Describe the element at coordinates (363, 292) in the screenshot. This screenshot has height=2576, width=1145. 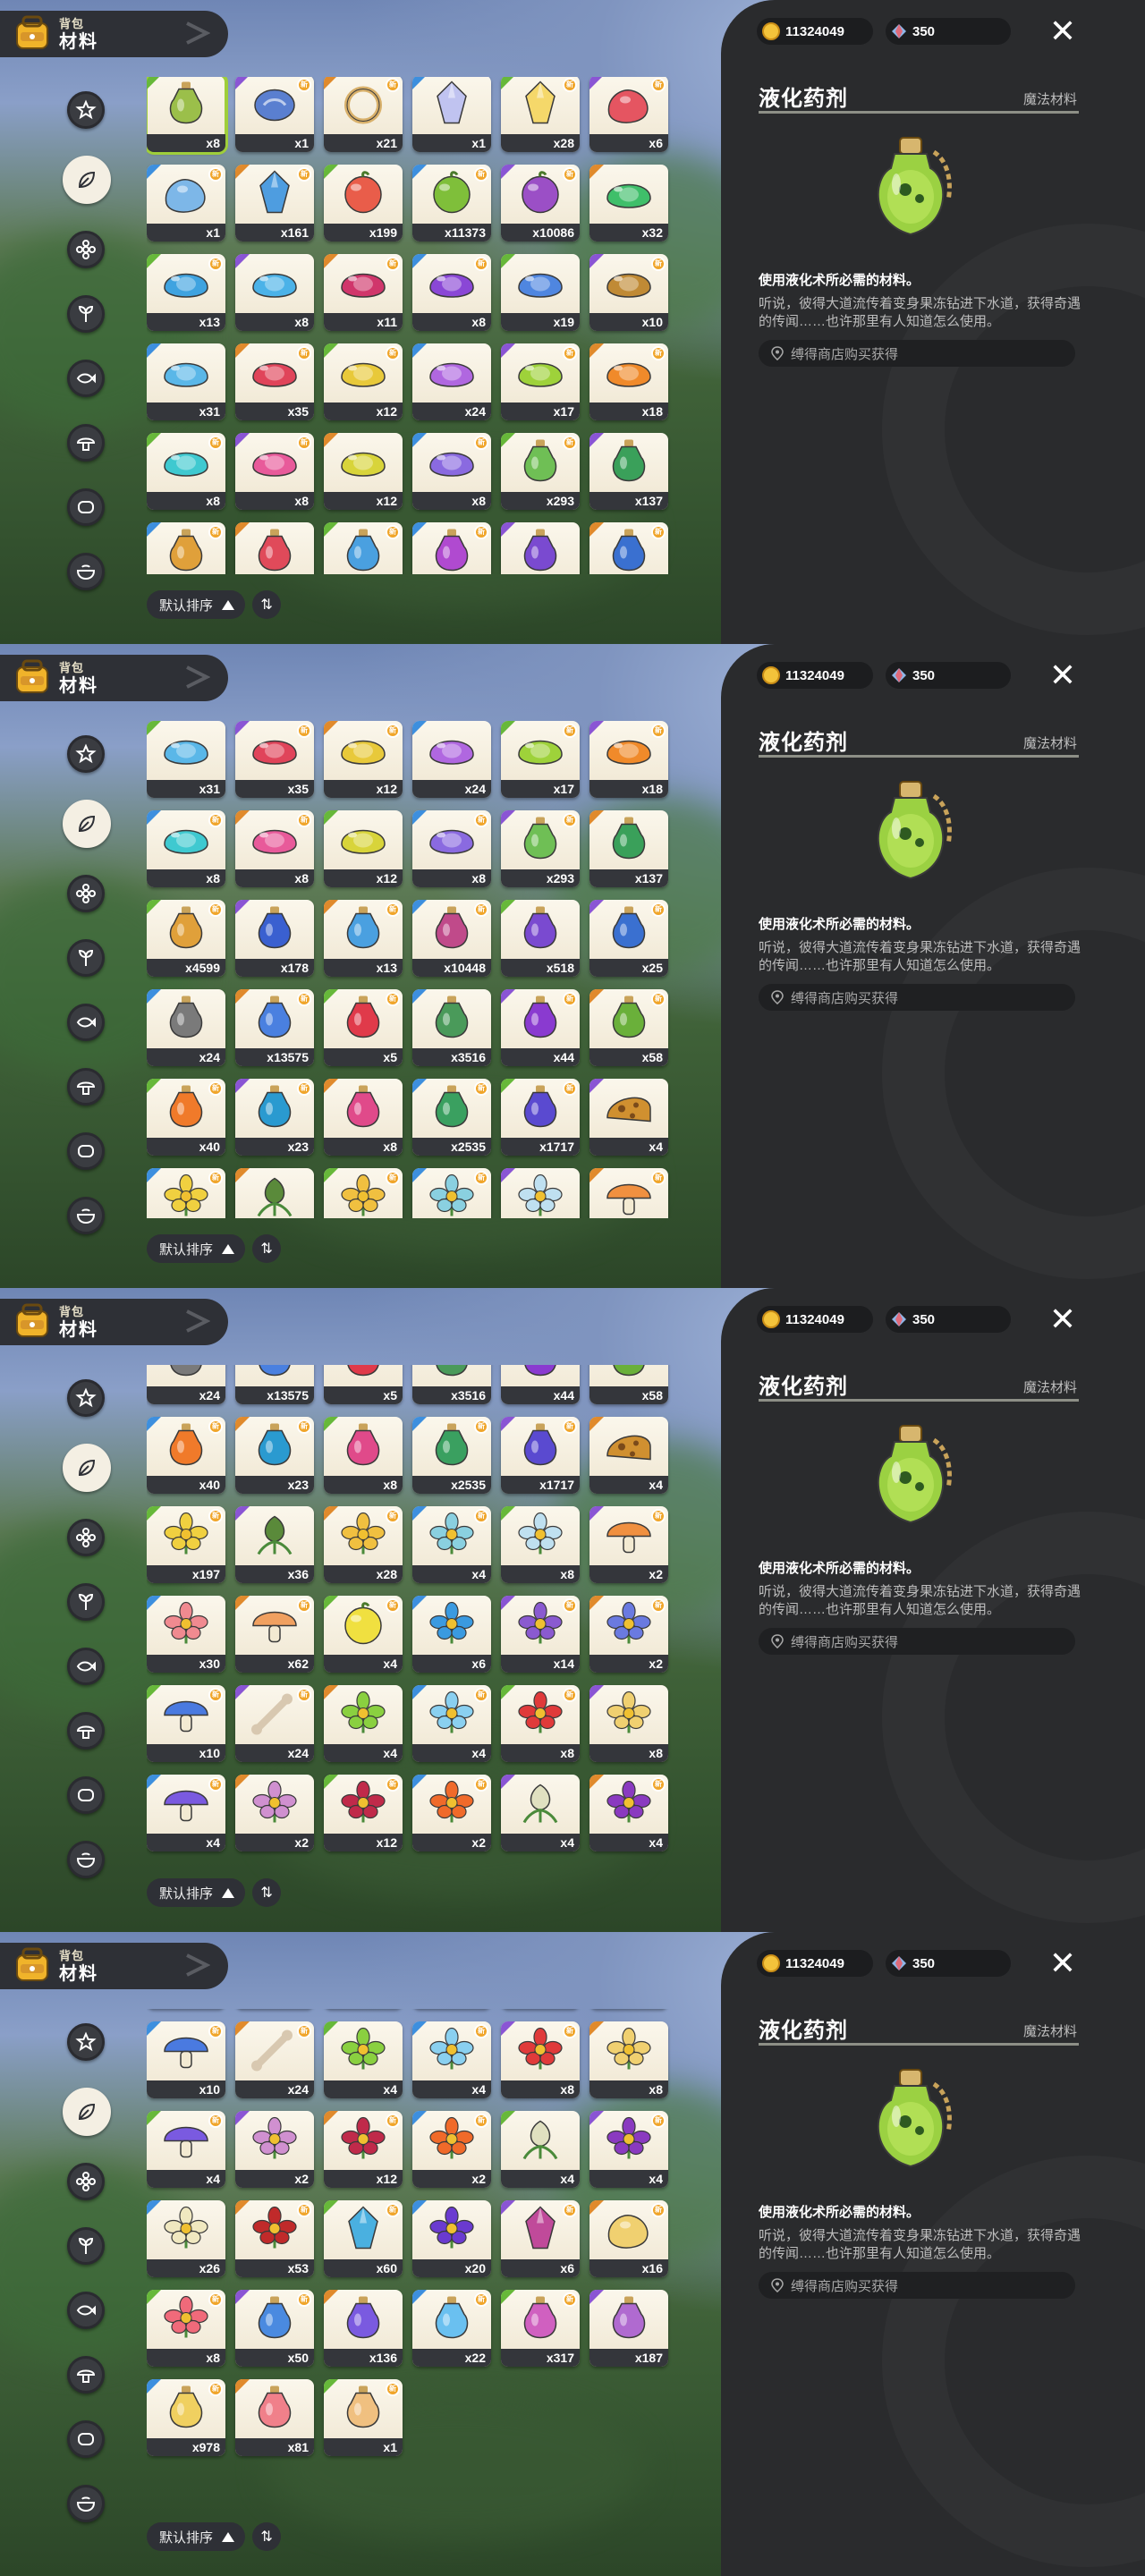
I see `item-slot: 新 x11` at that location.